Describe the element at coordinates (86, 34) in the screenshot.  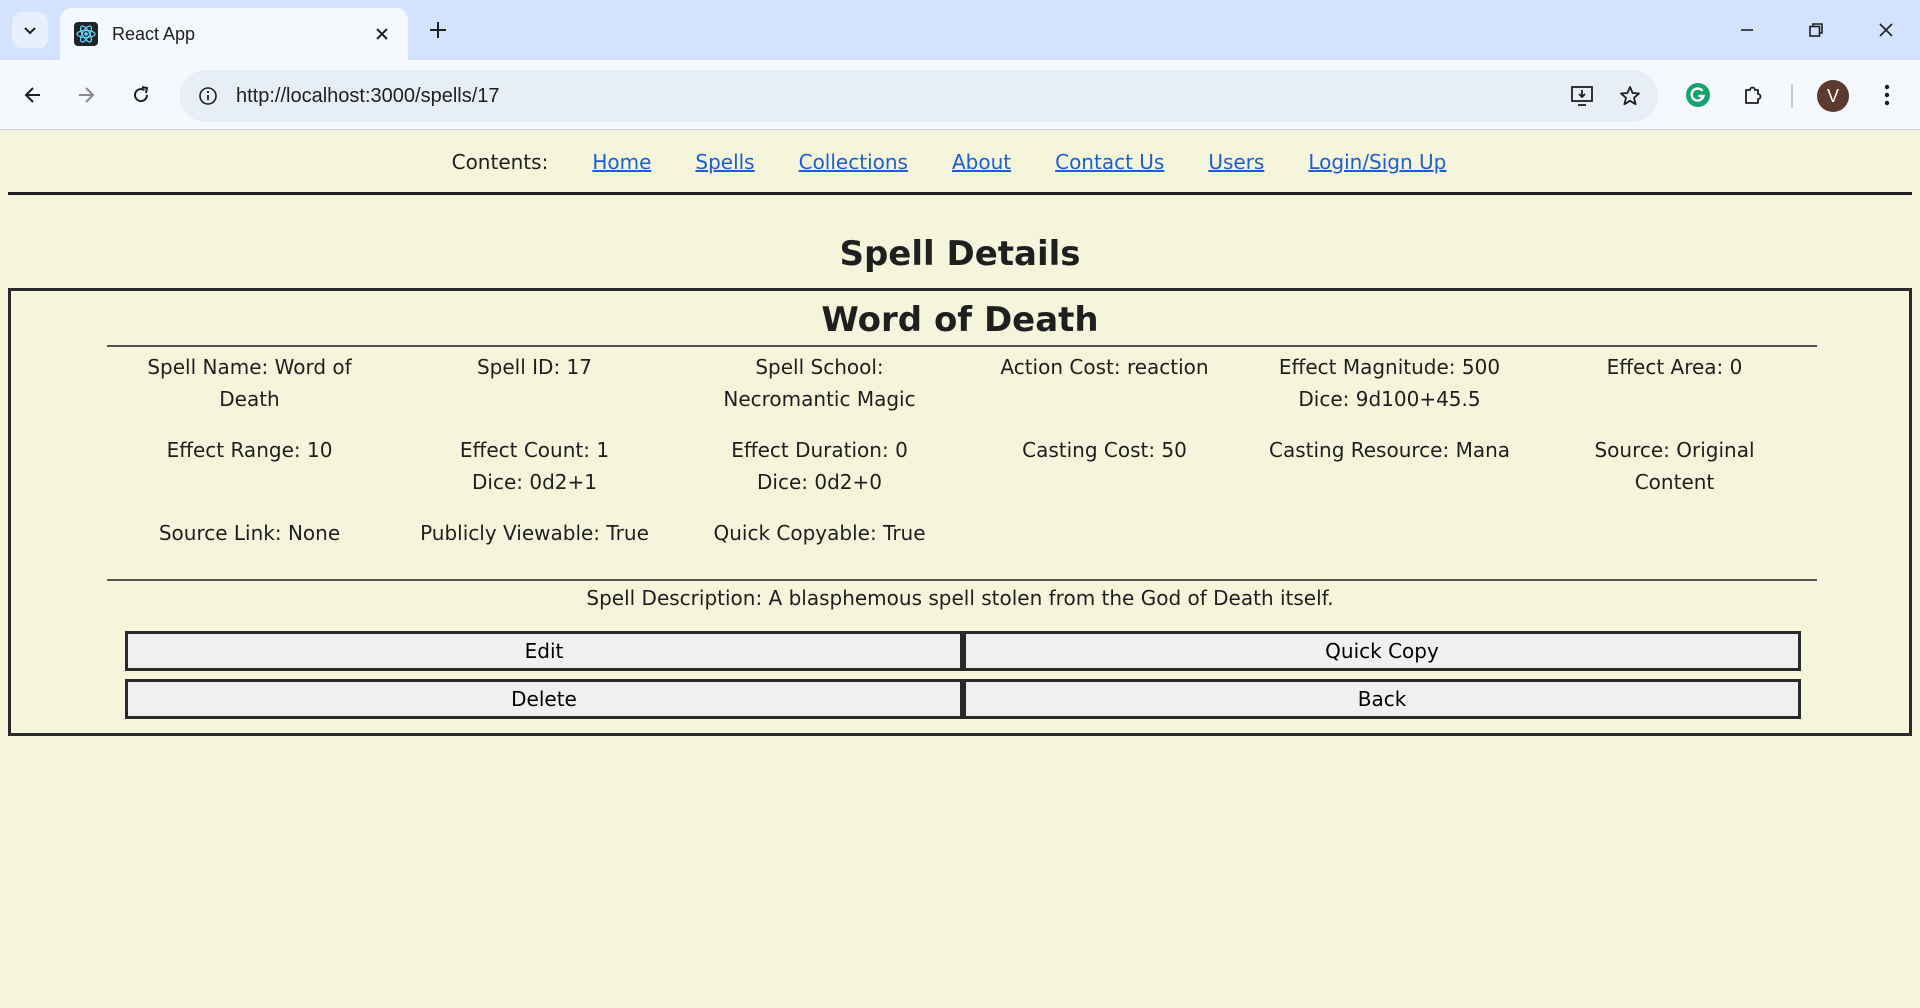
I see `react-logo-icon` at that location.